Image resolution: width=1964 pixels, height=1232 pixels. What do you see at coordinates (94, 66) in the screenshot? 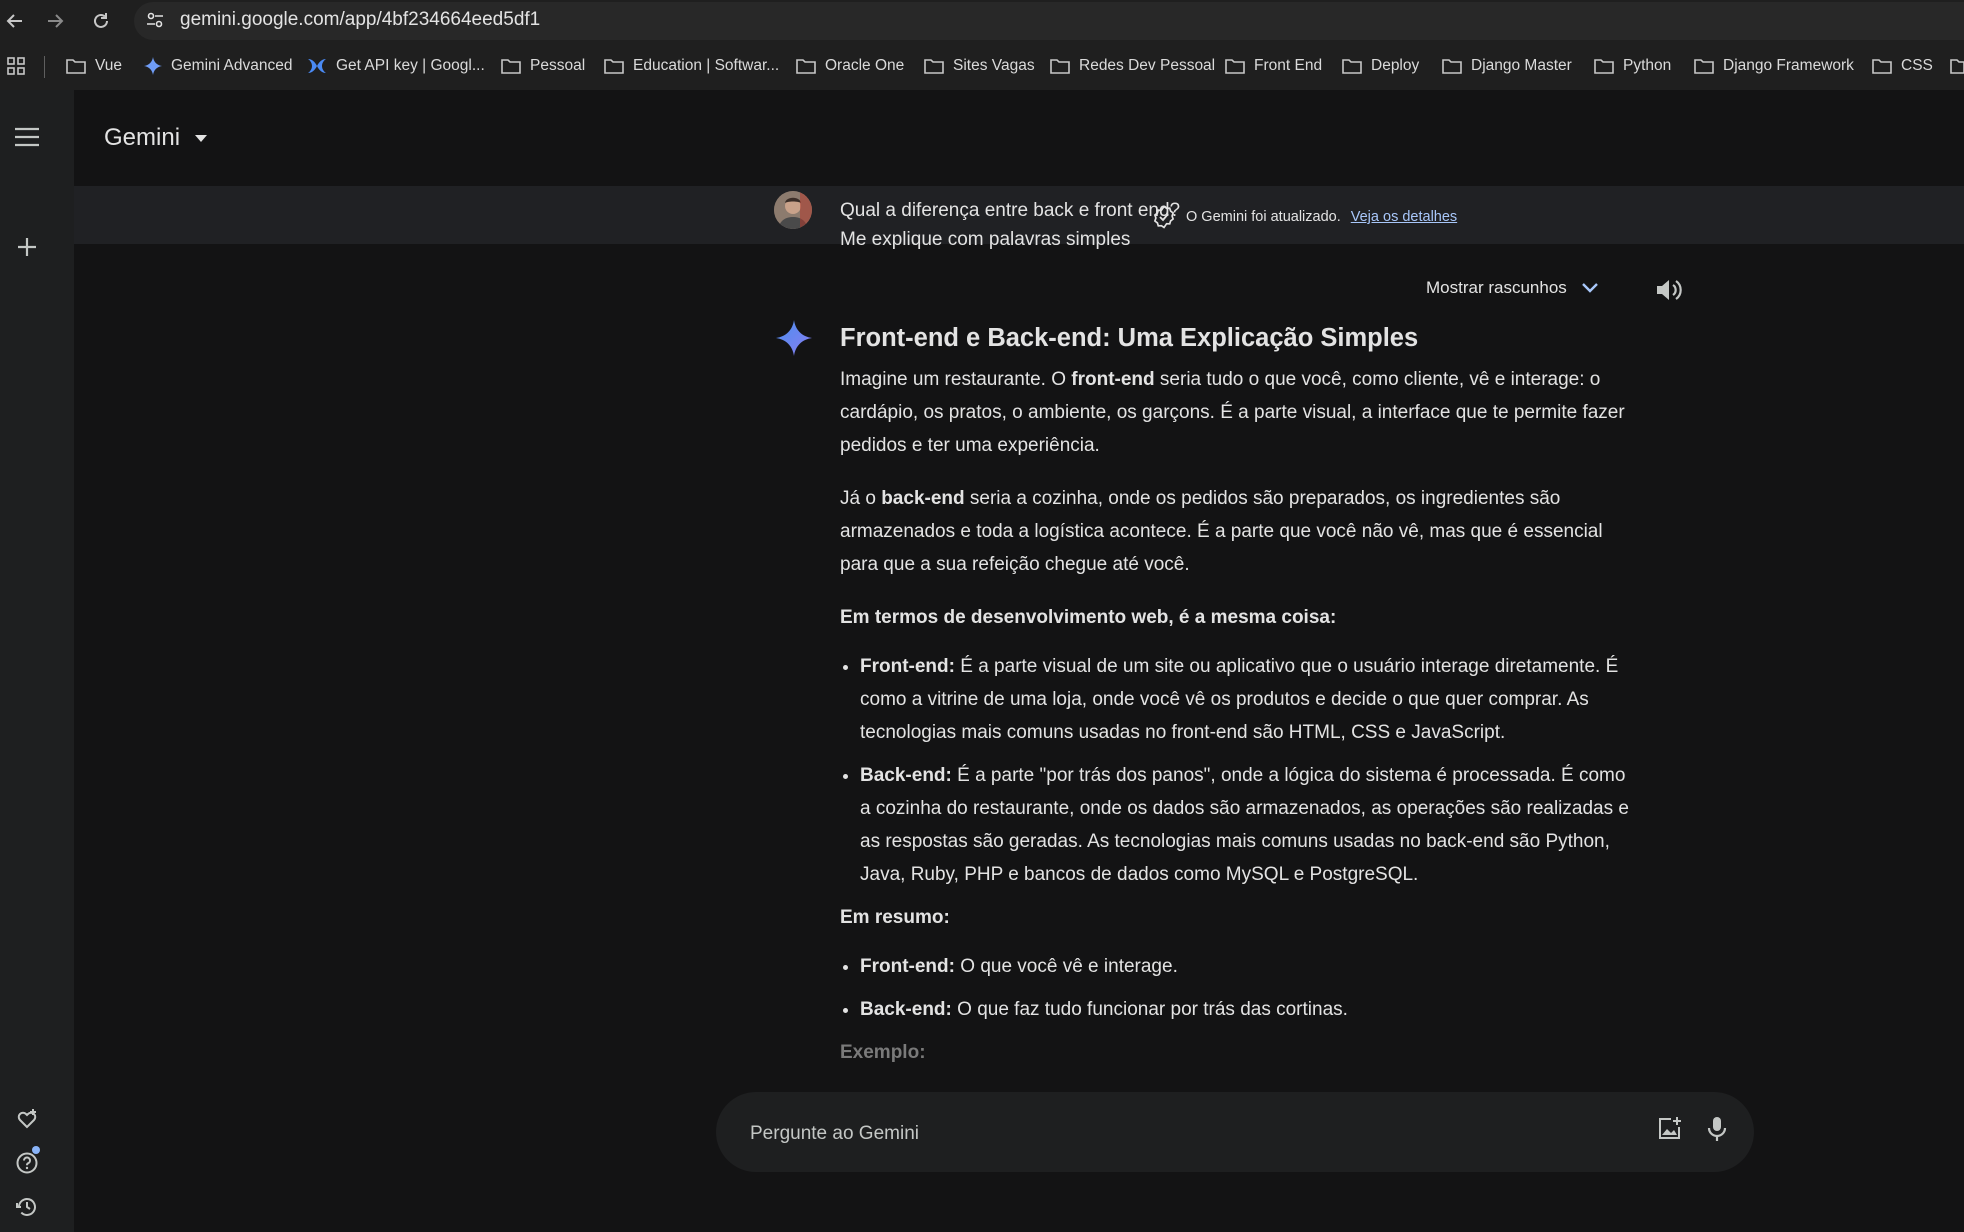
I see `bookmark-vue: Vue` at bounding box center [94, 66].